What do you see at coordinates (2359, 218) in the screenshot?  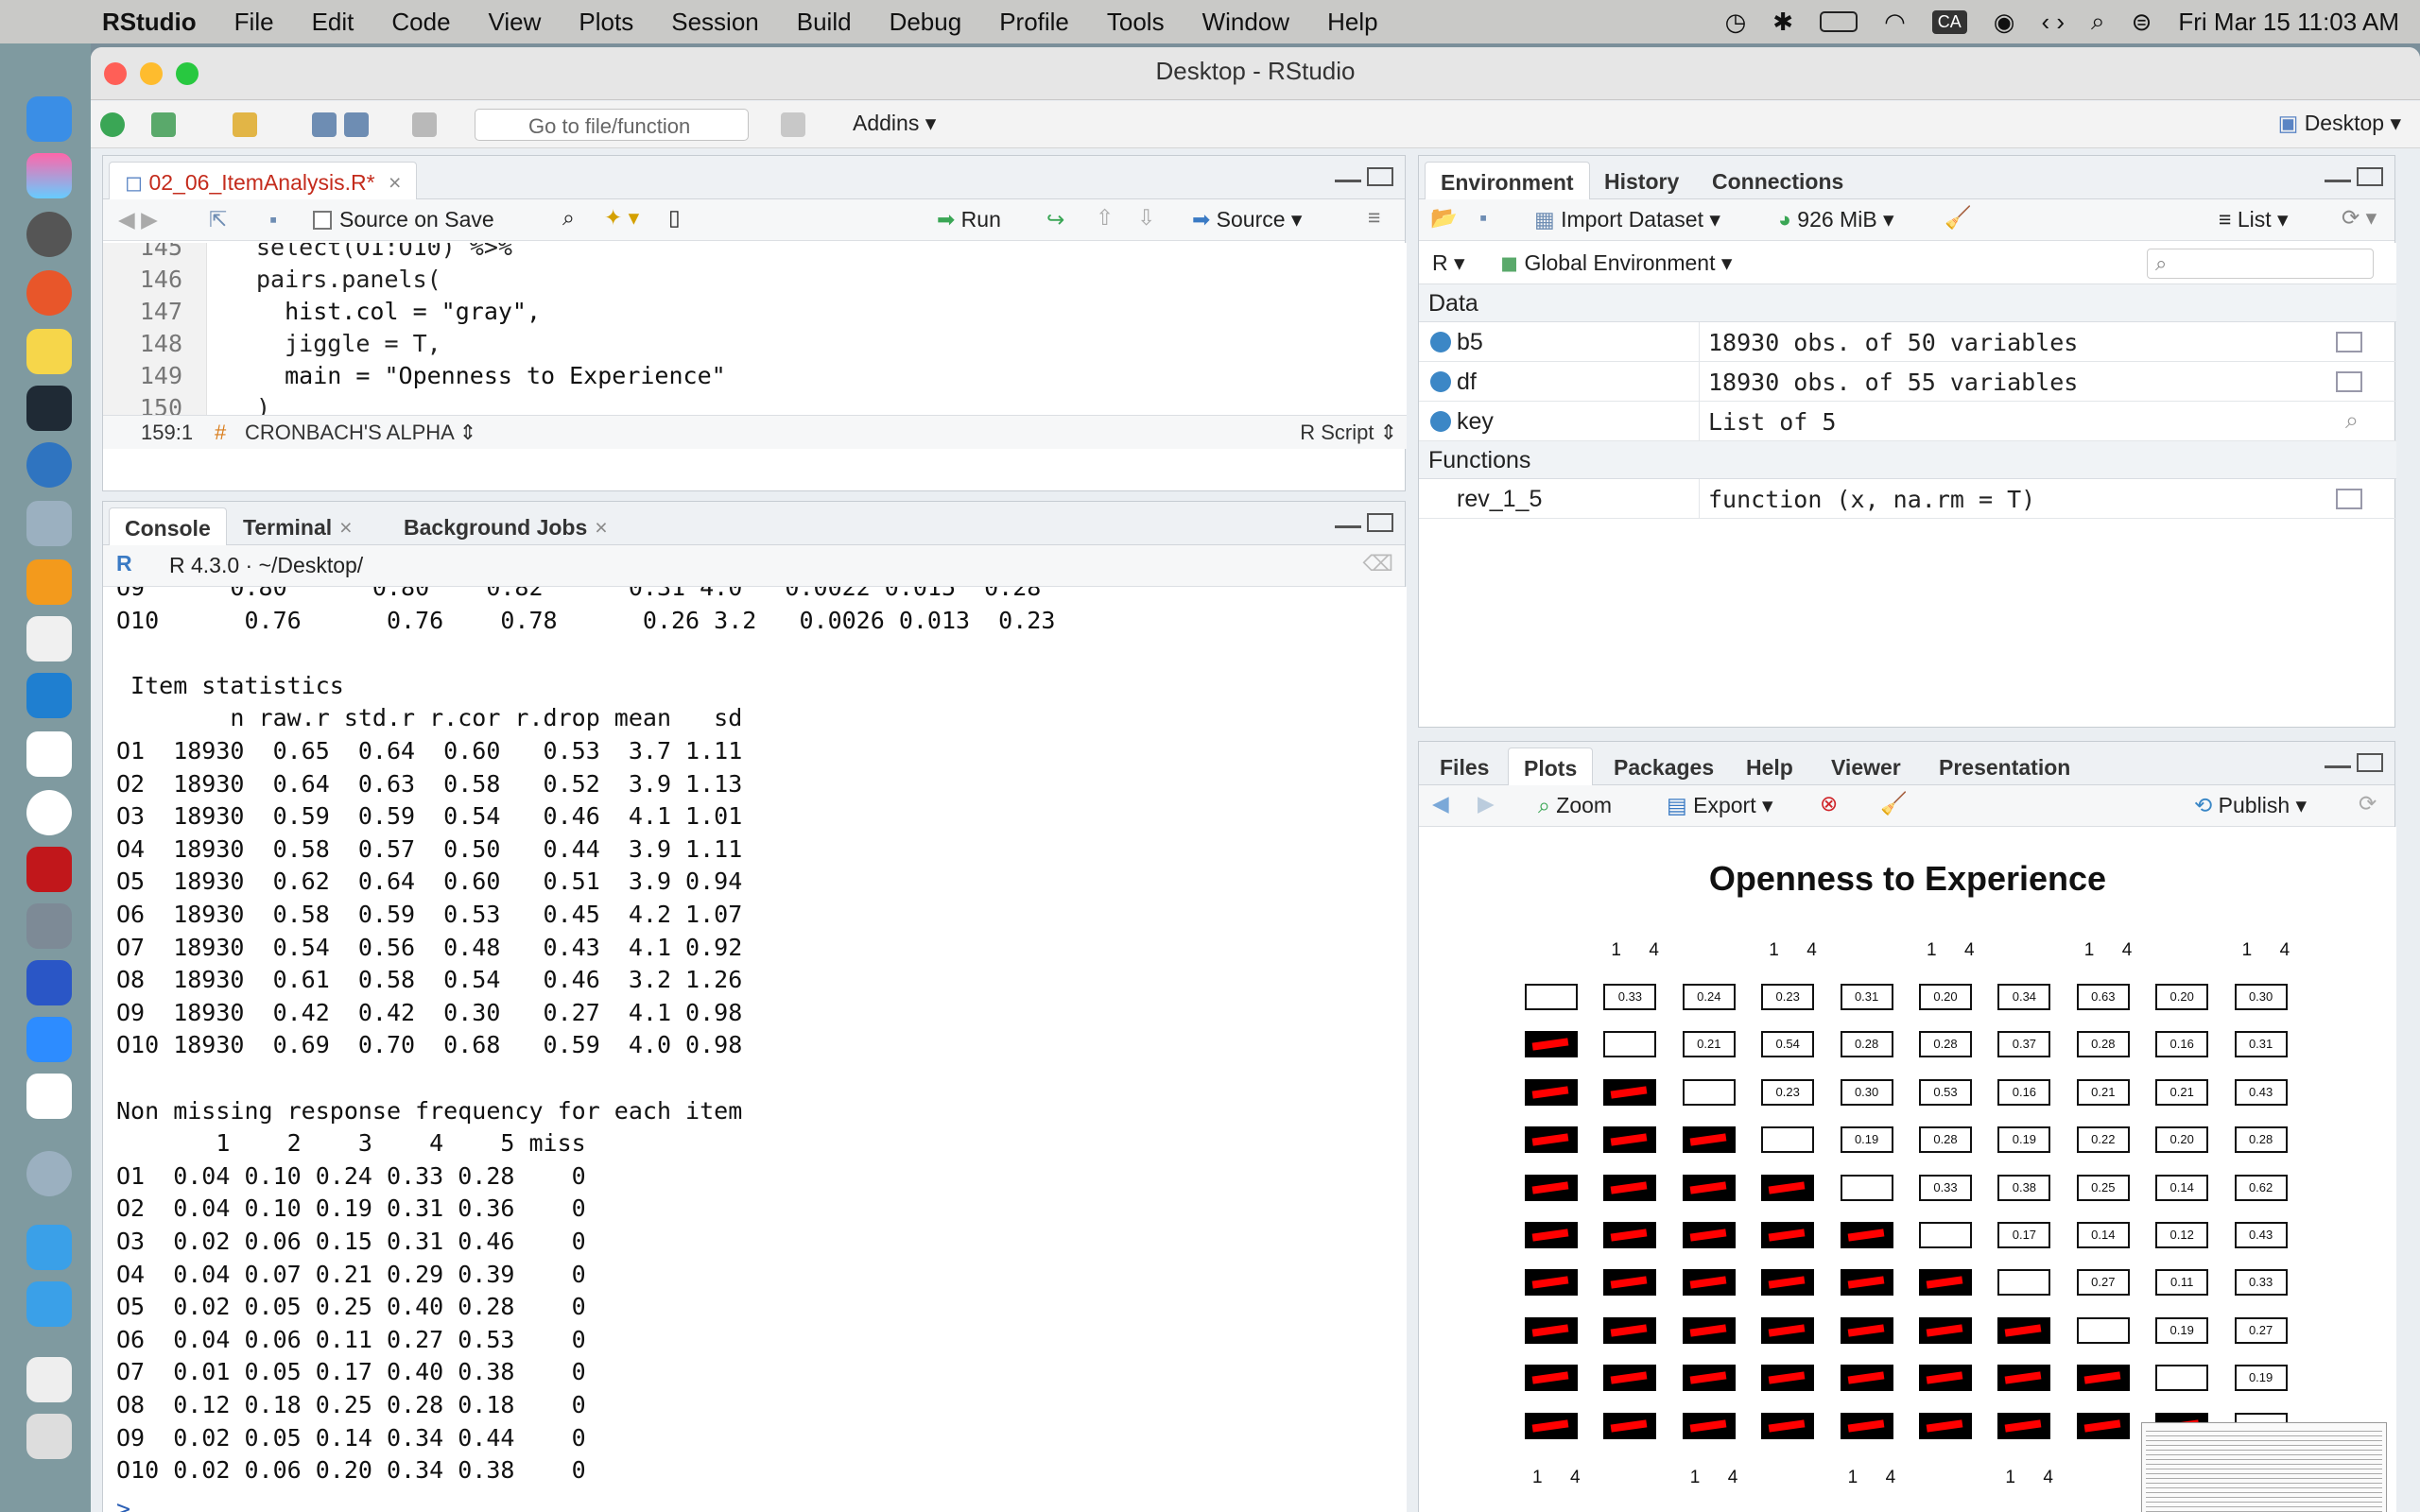 I see `refresh-icon: ⟳ ▾` at bounding box center [2359, 218].